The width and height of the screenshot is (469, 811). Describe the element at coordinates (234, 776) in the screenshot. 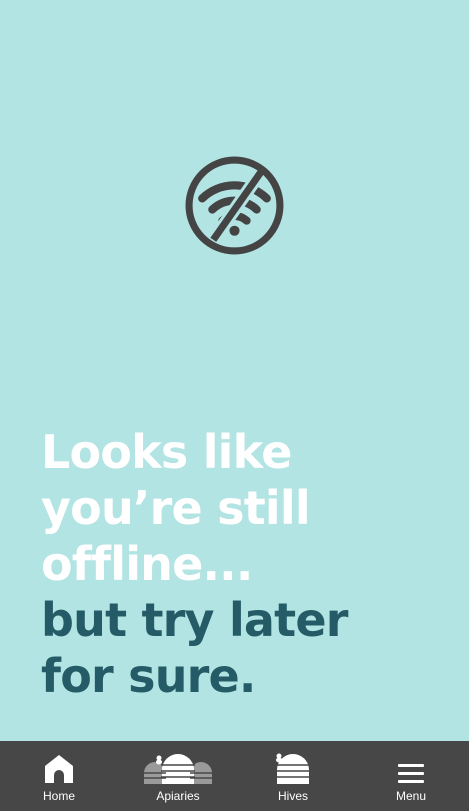

I see `bottom-tab-bar: Home Apiaries Hives Menu` at that location.